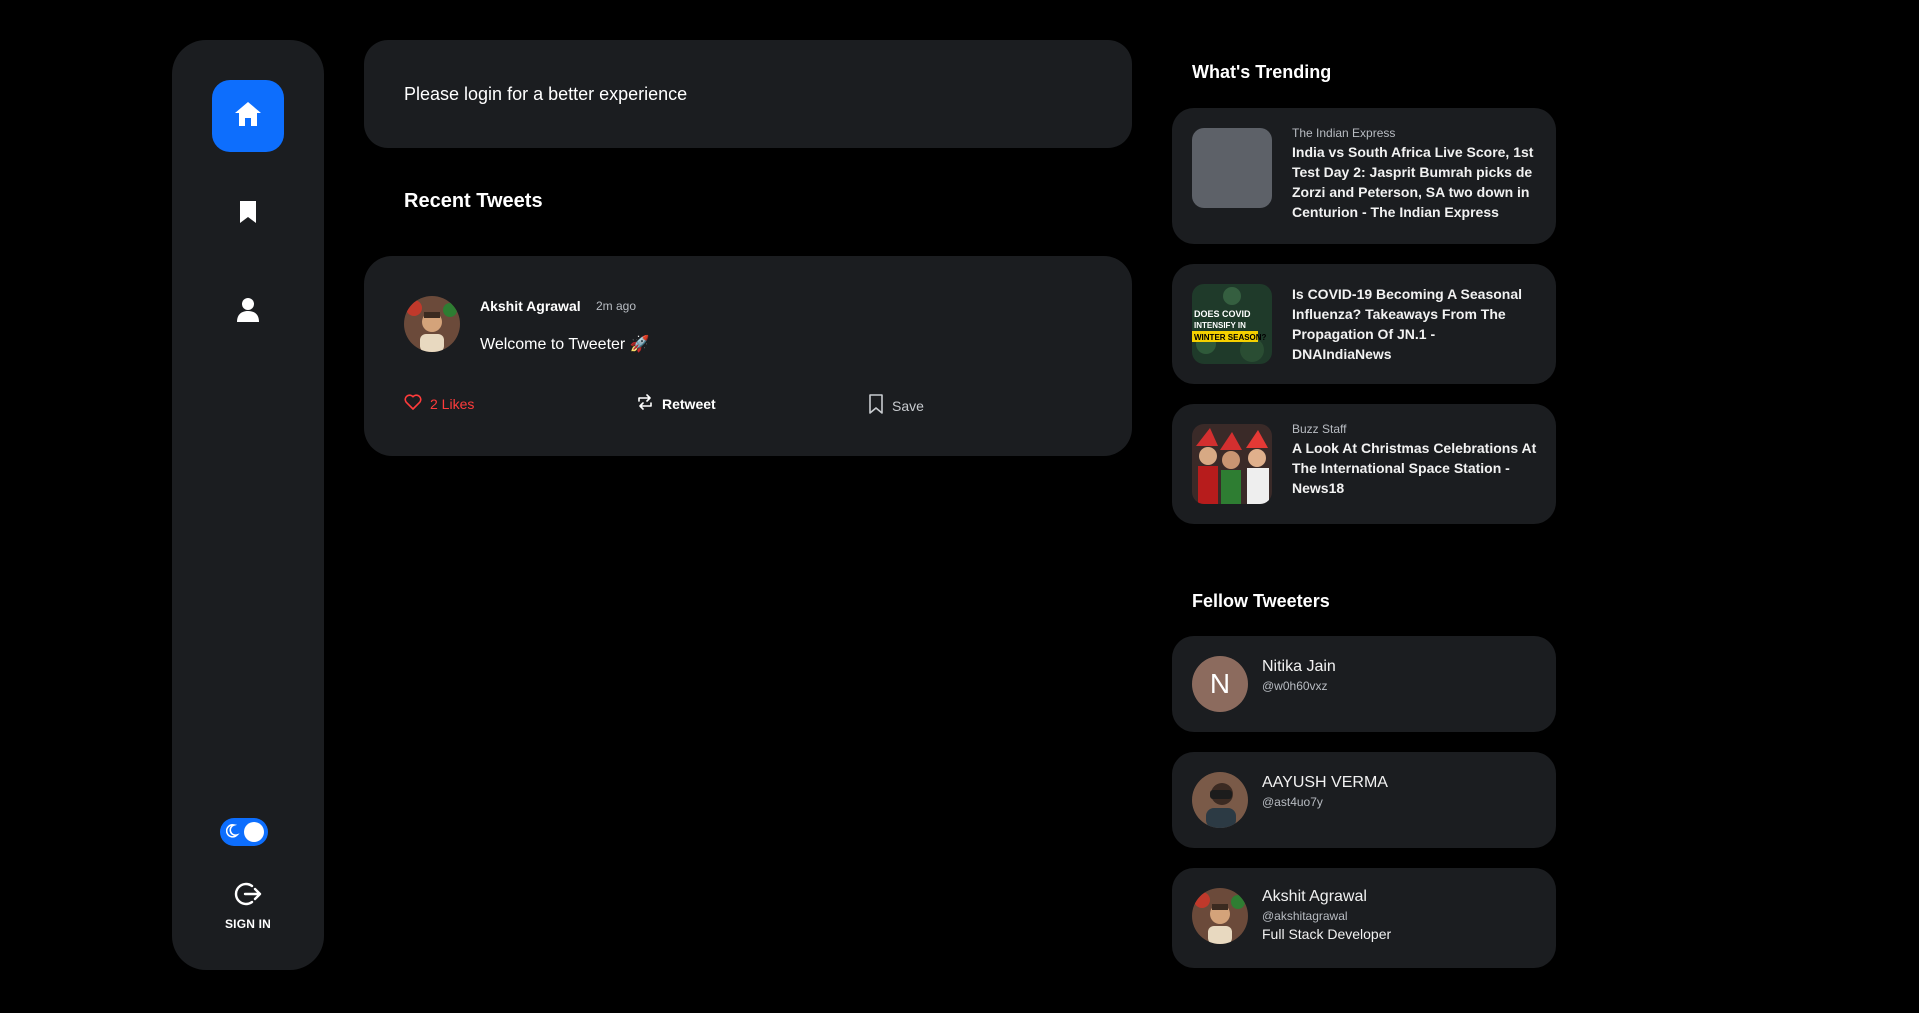 This screenshot has width=1919, height=1013. I want to click on thumb-text-line-3: WINTER SEASON?, so click(1230, 337).